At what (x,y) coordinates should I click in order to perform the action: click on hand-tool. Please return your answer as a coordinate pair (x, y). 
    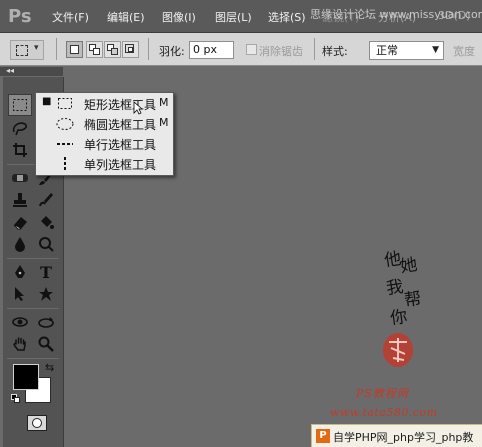
    Looking at the image, I should click on (20, 344).